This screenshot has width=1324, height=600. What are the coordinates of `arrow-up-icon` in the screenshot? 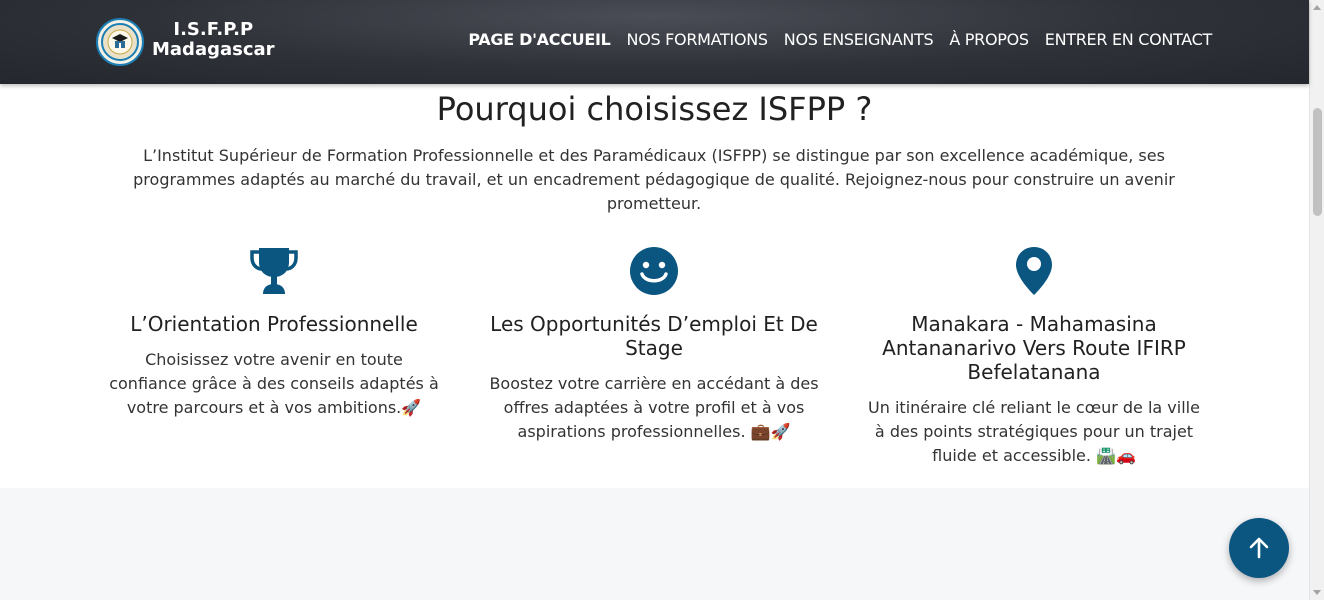 It's located at (1259, 548).